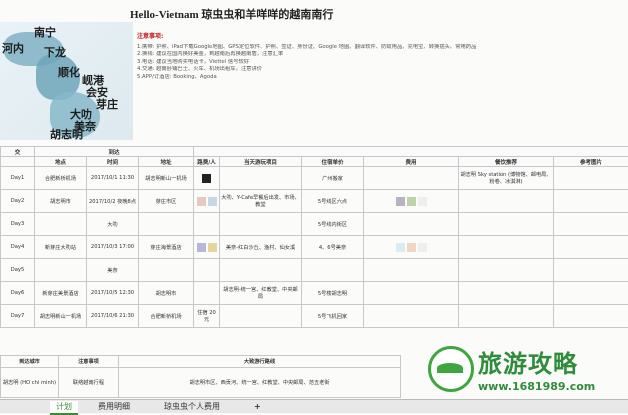  Describe the element at coordinates (166, 201) in the screenshot. I see `cell-addr: 芽庄市区` at that location.